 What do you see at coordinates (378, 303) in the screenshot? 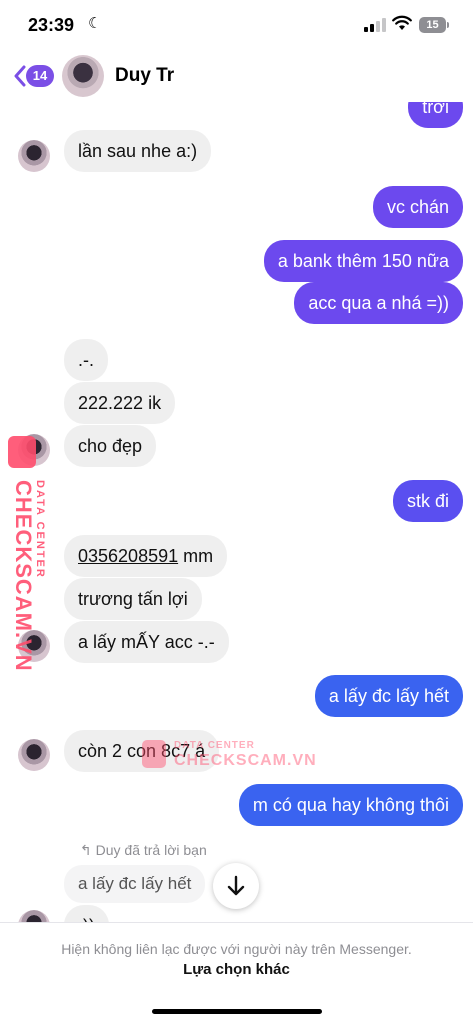
I see `message-outgoing: acc qua a nhá =))` at bounding box center [378, 303].